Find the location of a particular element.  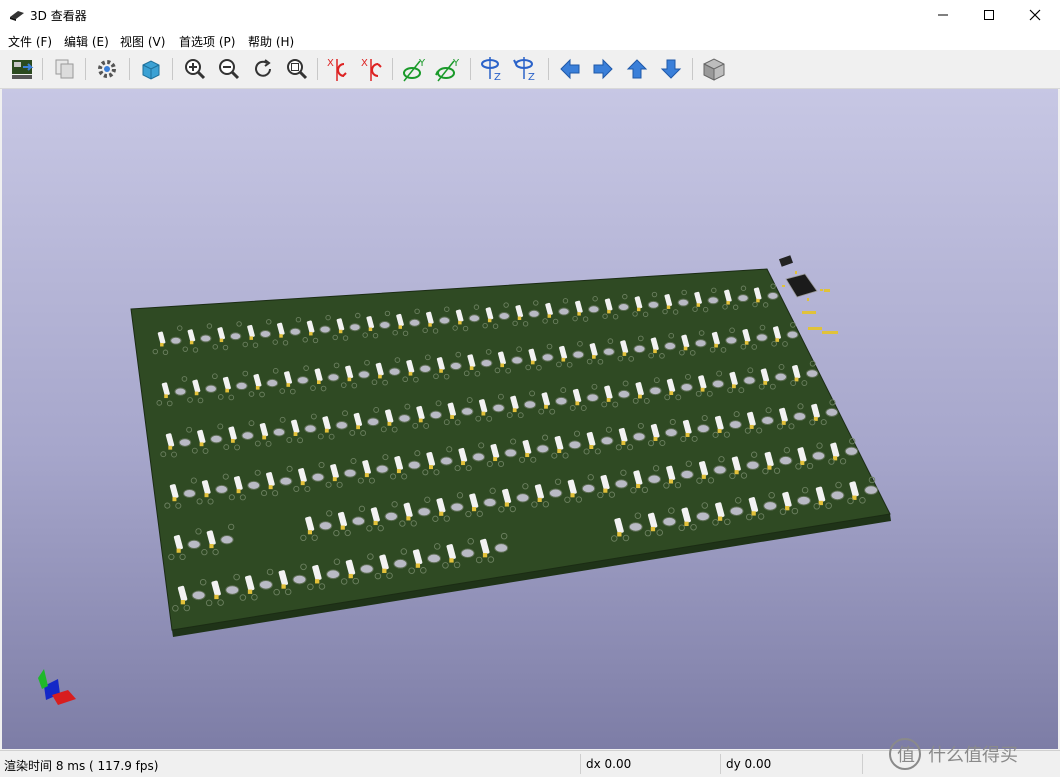

copy-image-button is located at coordinates (65, 69).